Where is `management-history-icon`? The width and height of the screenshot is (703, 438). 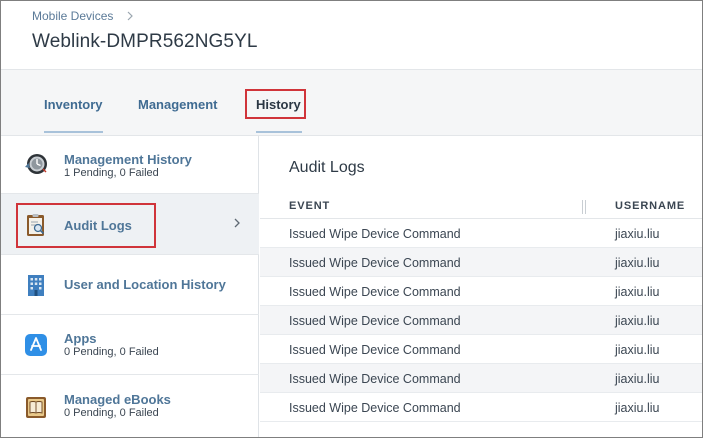
management-history-icon is located at coordinates (36, 164).